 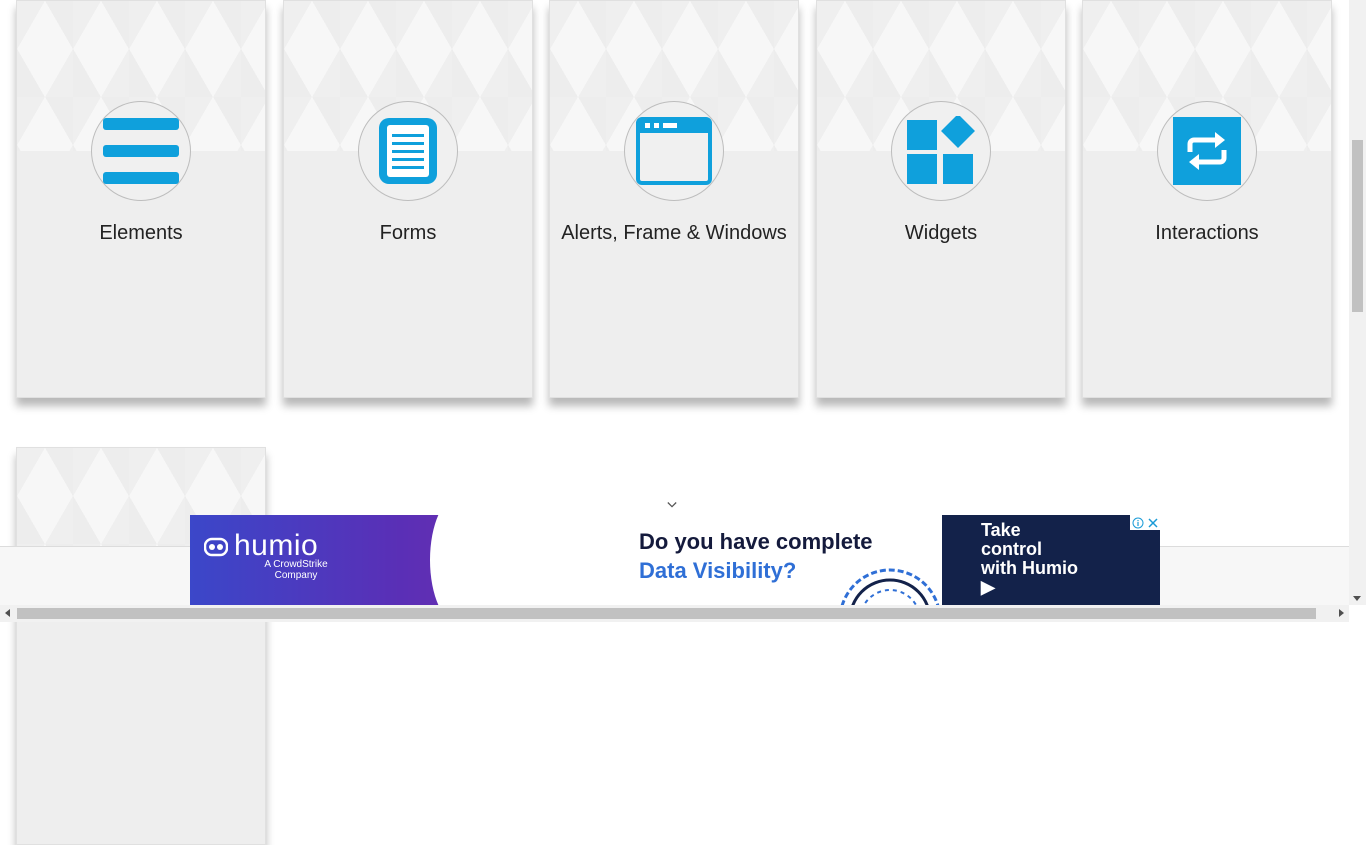 What do you see at coordinates (296, 570) in the screenshot?
I see `ad-brand-sub: A CrowdStrike Company` at bounding box center [296, 570].